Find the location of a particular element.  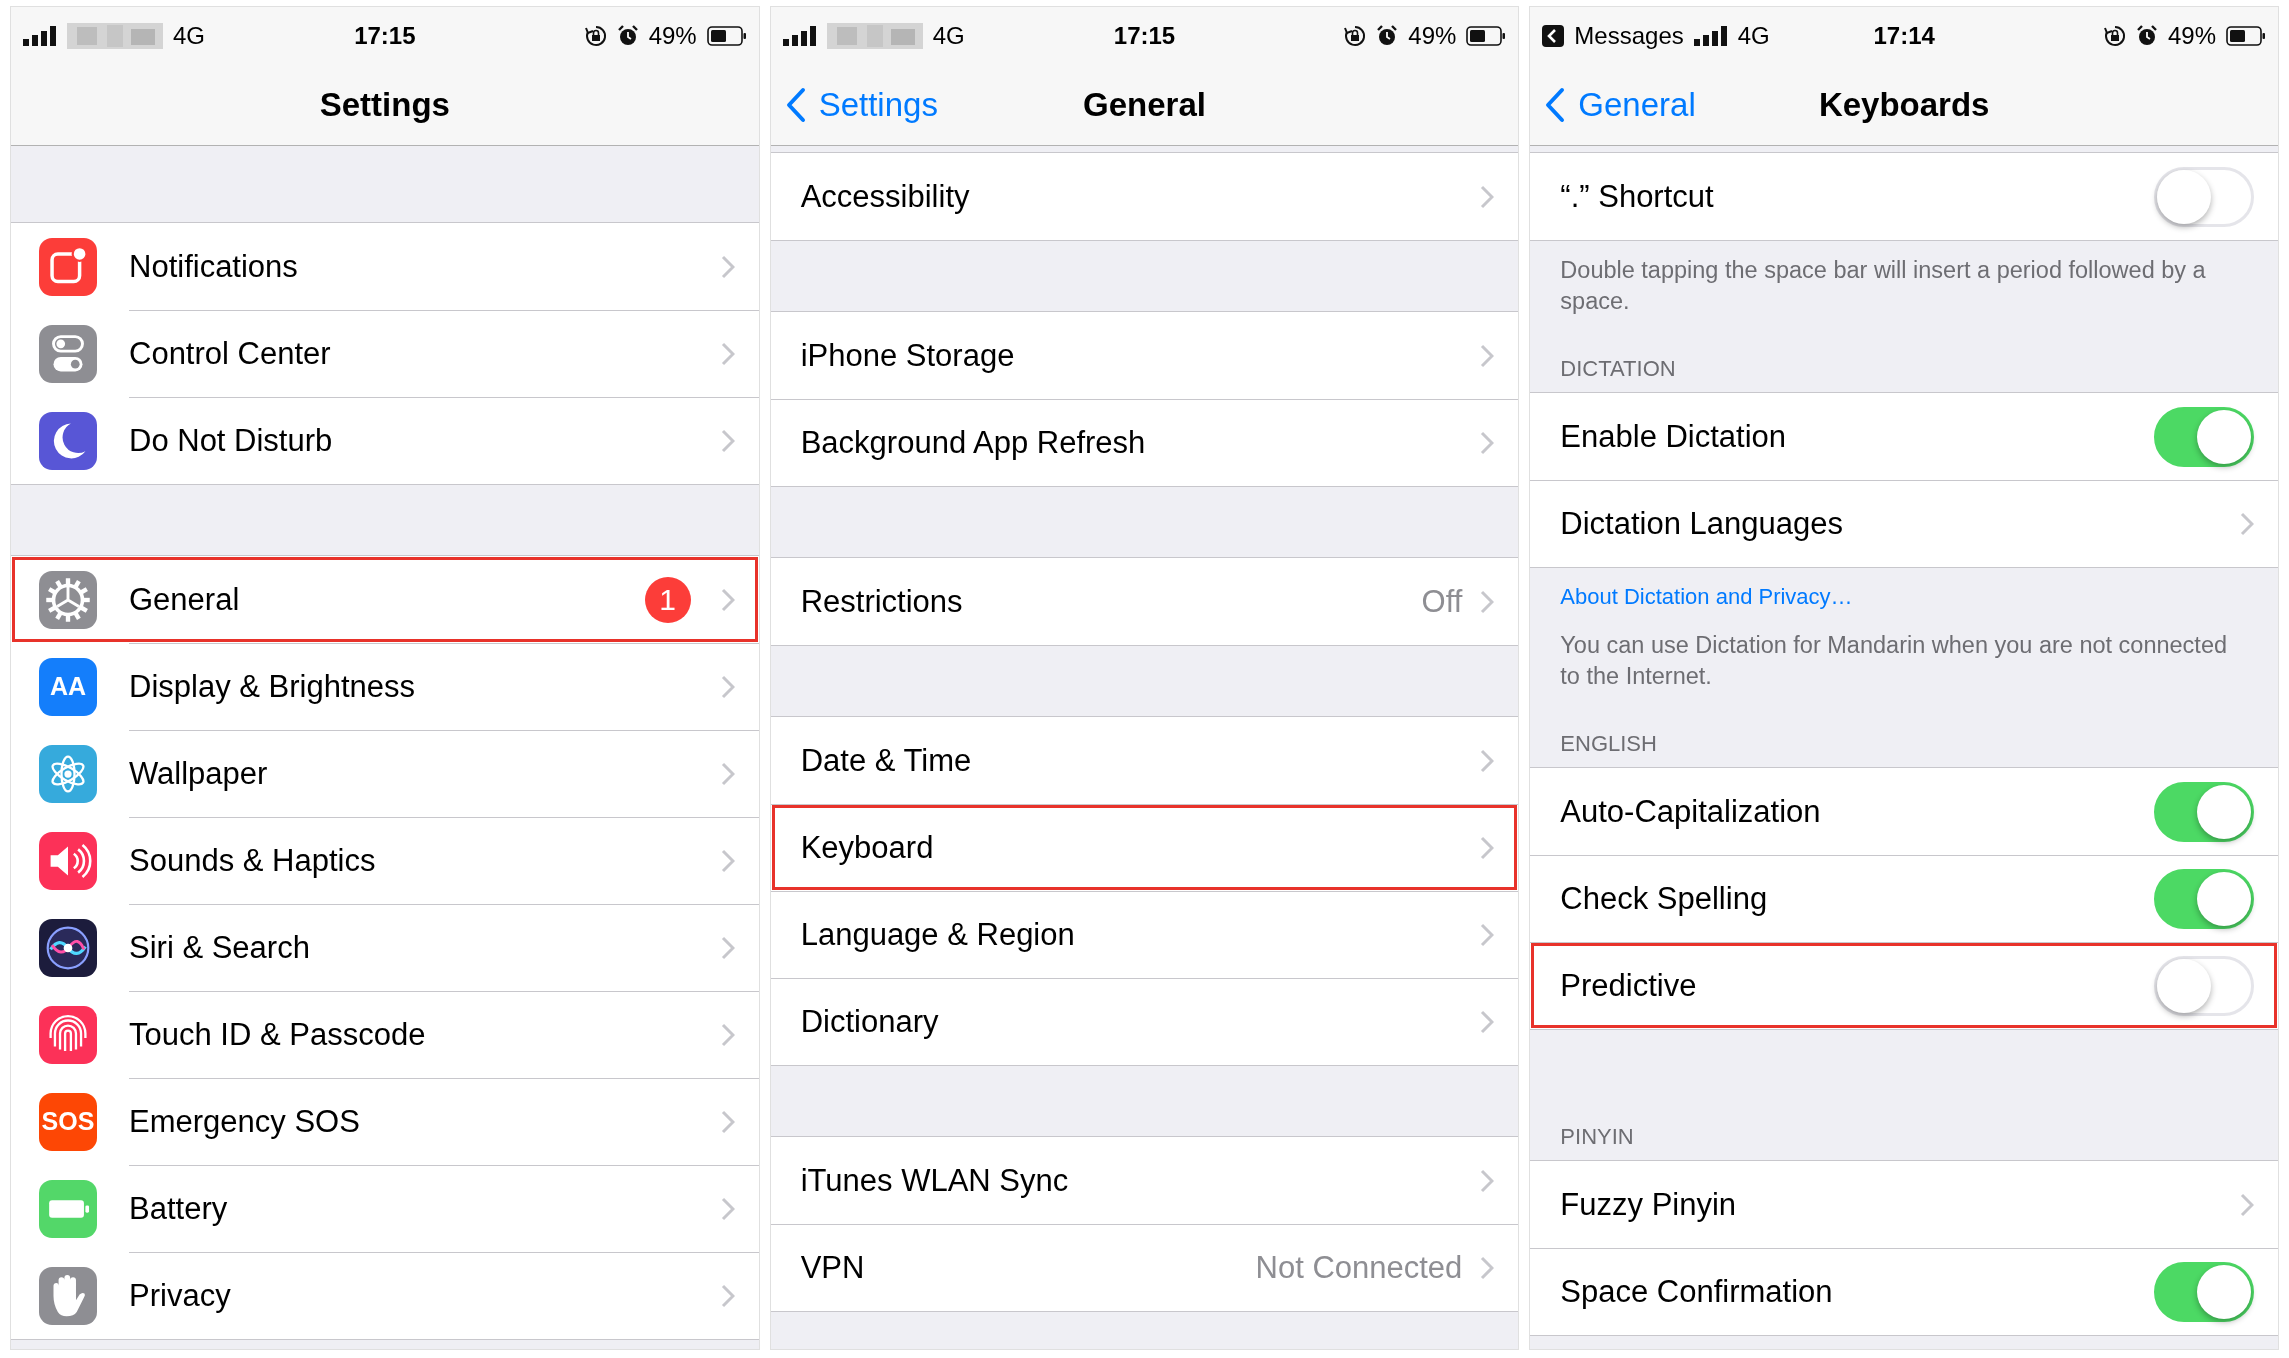

settings-row: General 1 is located at coordinates (385, 599).